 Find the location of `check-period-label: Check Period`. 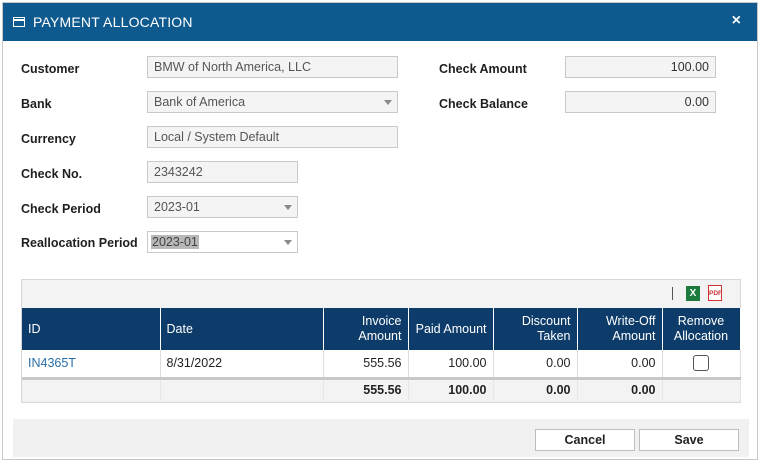

check-period-label: Check Period is located at coordinates (61, 209).